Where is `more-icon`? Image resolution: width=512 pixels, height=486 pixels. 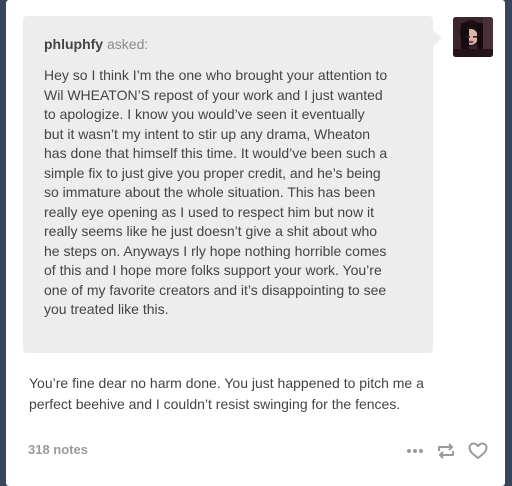
more-icon is located at coordinates (415, 451).